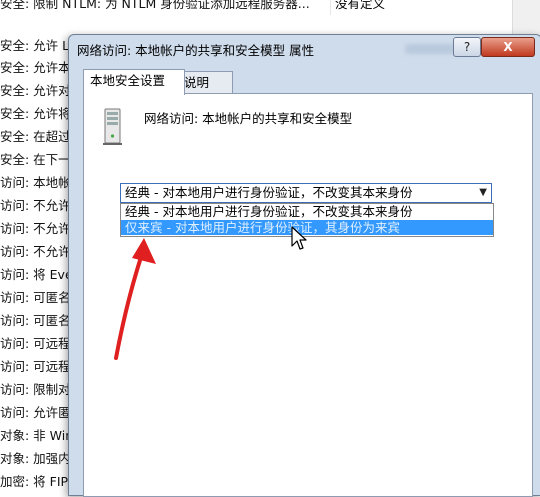 This screenshot has height=497, width=540. Describe the element at coordinates (299, 238) in the screenshot. I see `mouse-pointer-icon` at that location.